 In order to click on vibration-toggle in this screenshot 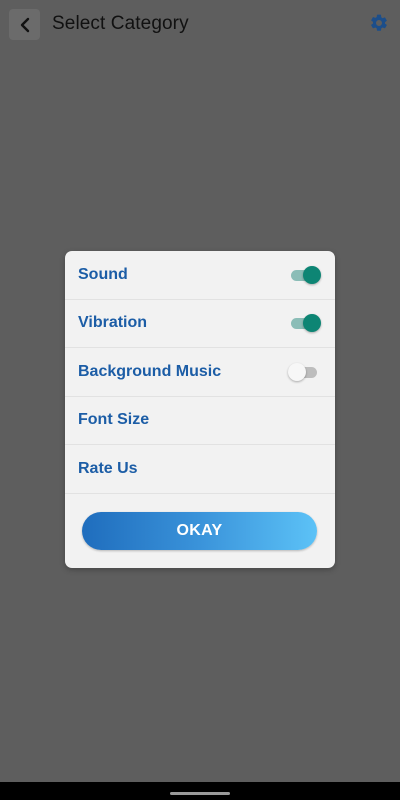, I will do `click(305, 323)`.